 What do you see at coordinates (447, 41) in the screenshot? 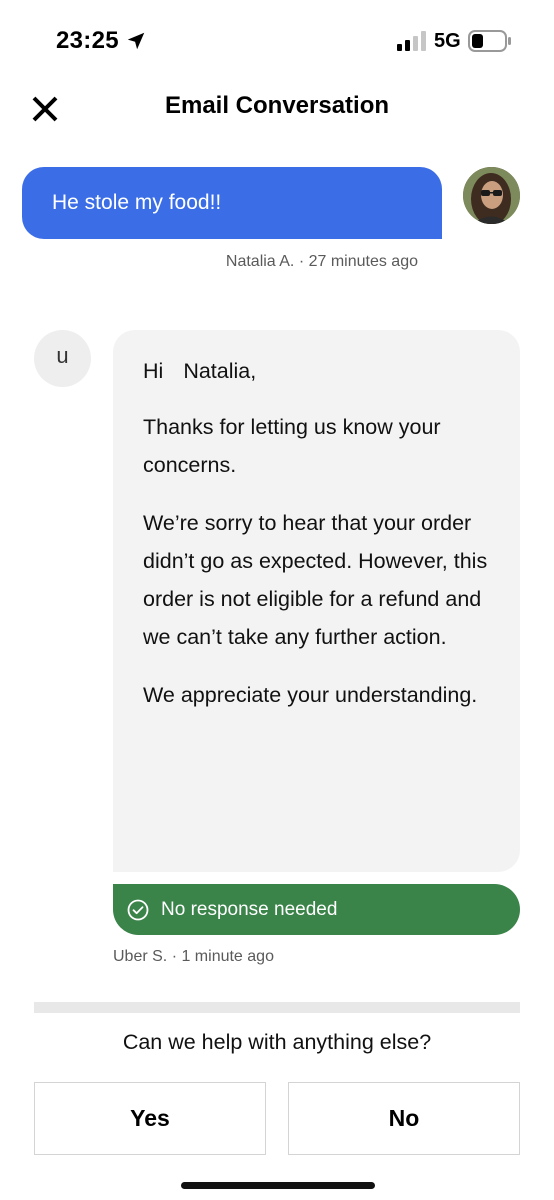
I see `network-label: 5G` at bounding box center [447, 41].